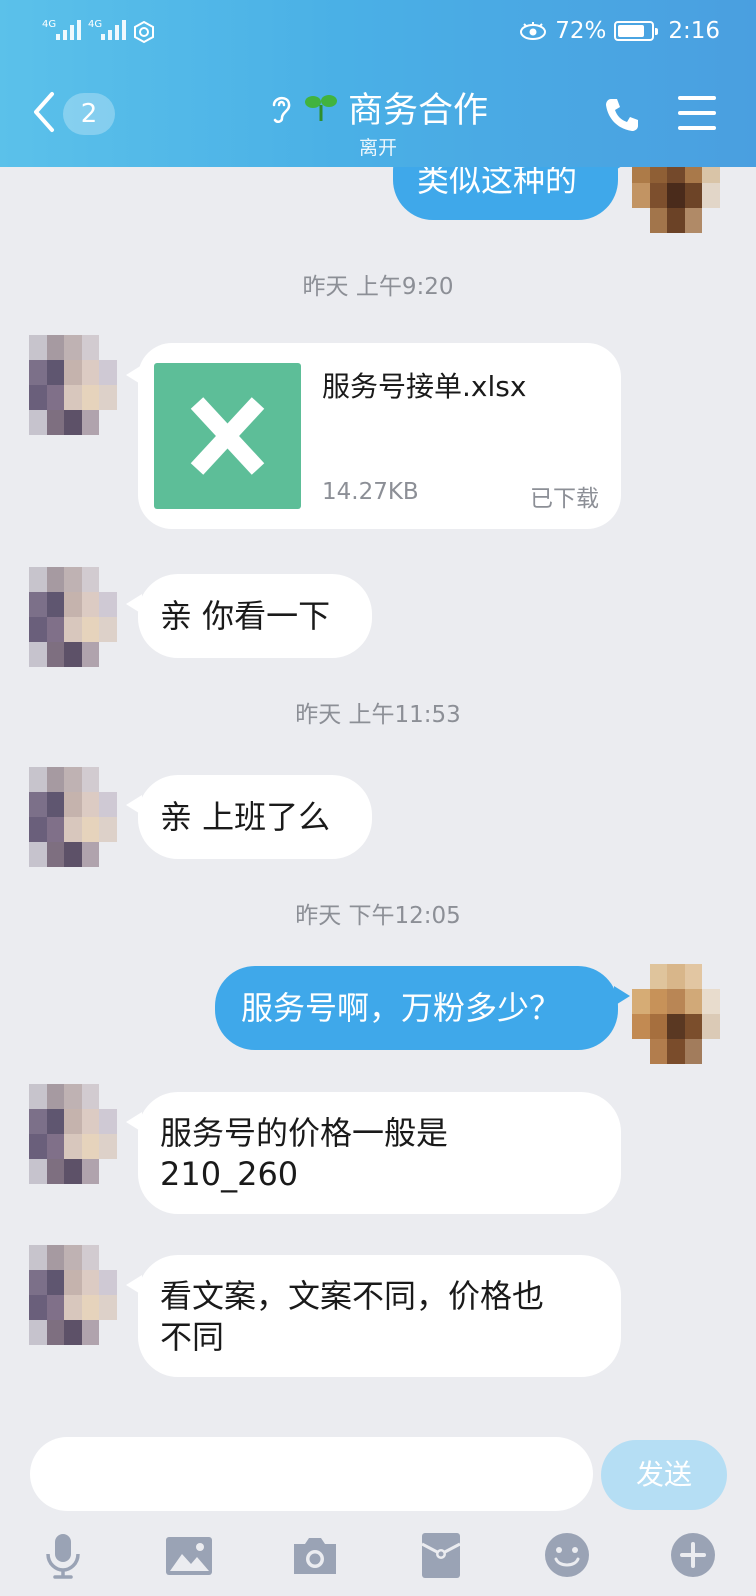 The width and height of the screenshot is (756, 1596). What do you see at coordinates (311, 1474) in the screenshot?
I see `message-input` at bounding box center [311, 1474].